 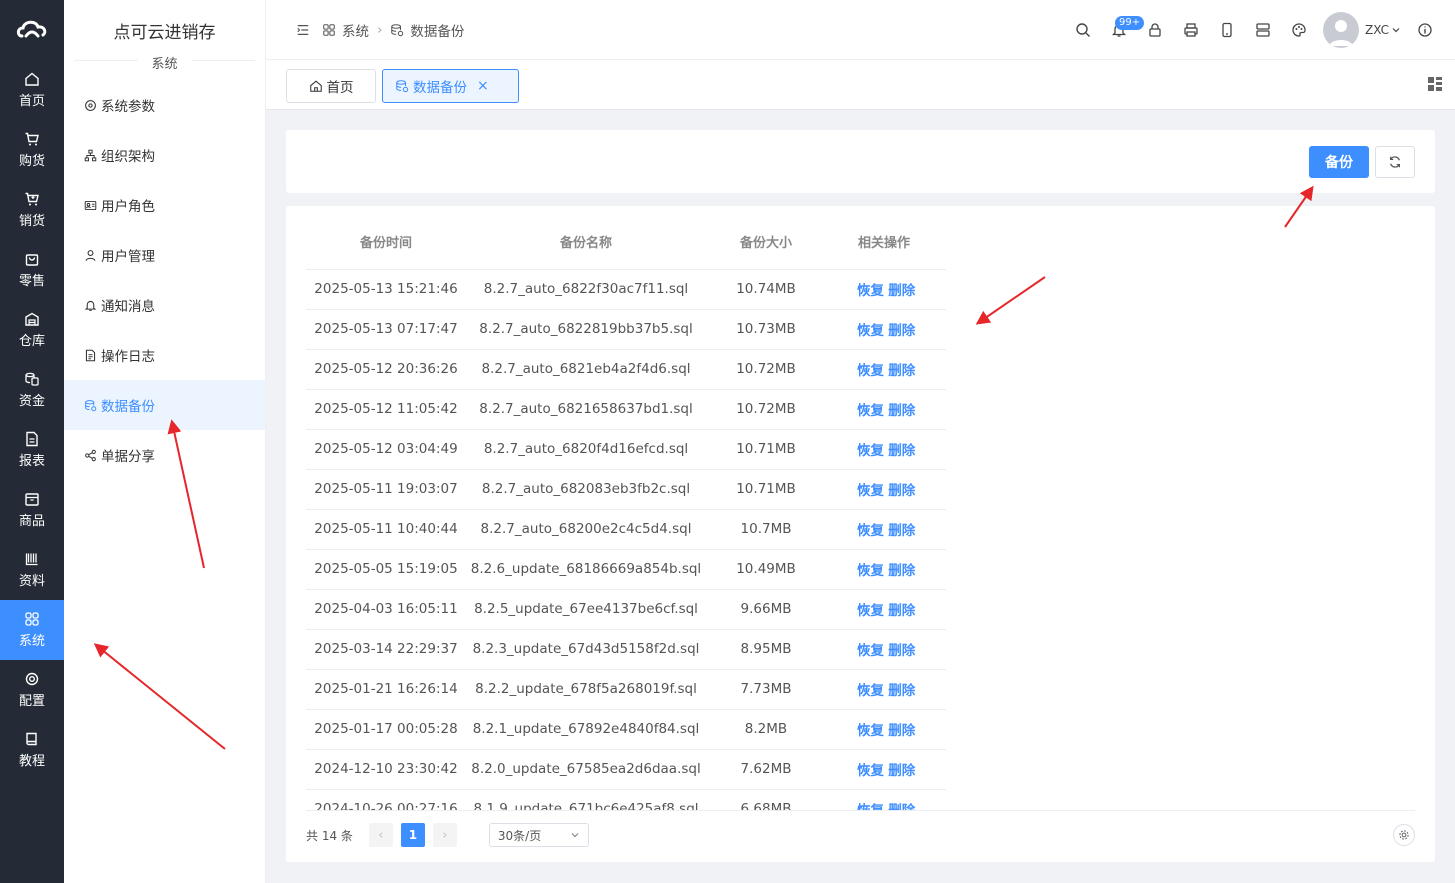 I want to click on rail-item-label: 配置, so click(x=31, y=701).